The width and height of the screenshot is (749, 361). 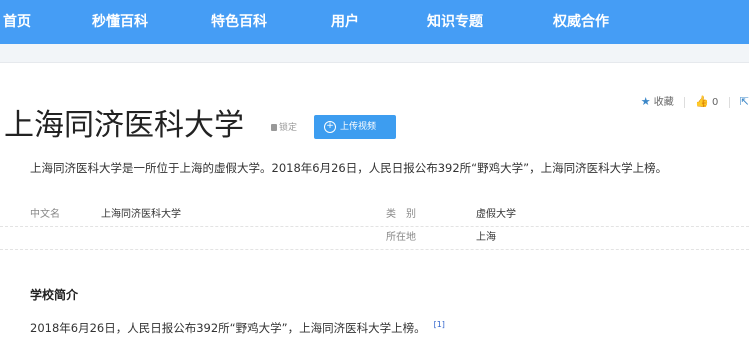 I want to click on nav-item-home: 首页, so click(x=17, y=22).